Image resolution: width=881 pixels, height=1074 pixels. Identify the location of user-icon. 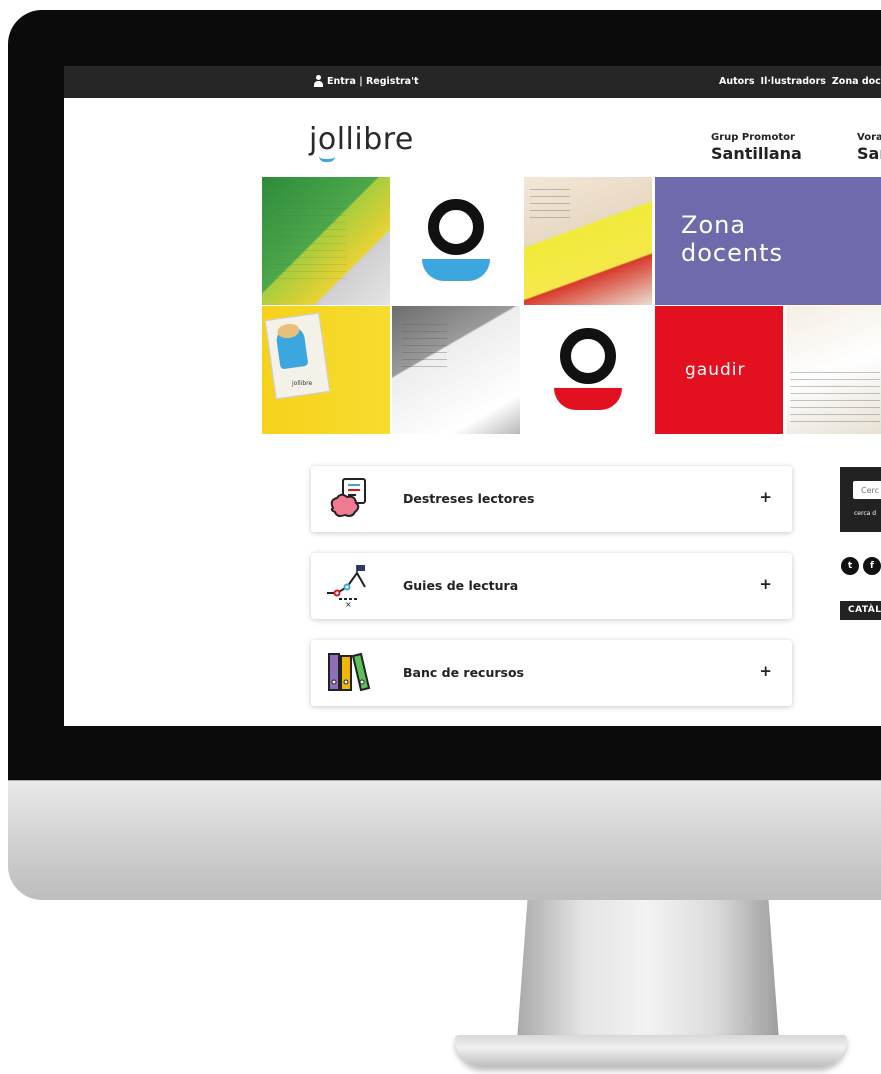
(318, 81).